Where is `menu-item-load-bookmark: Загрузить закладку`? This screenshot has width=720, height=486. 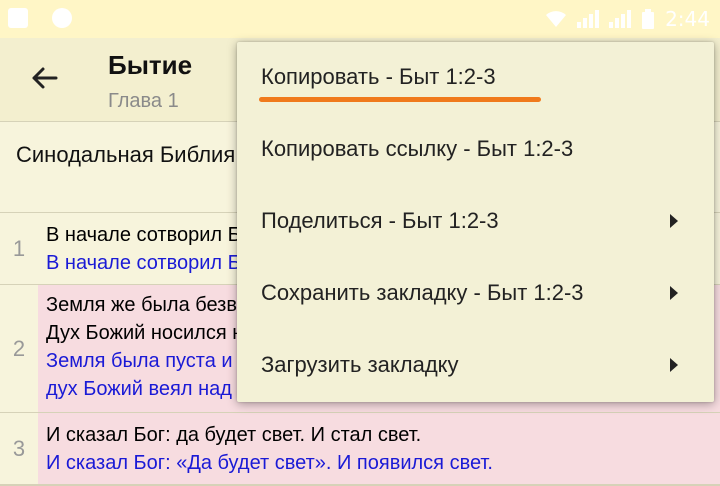 menu-item-load-bookmark: Загрузить закладку is located at coordinates (475, 366).